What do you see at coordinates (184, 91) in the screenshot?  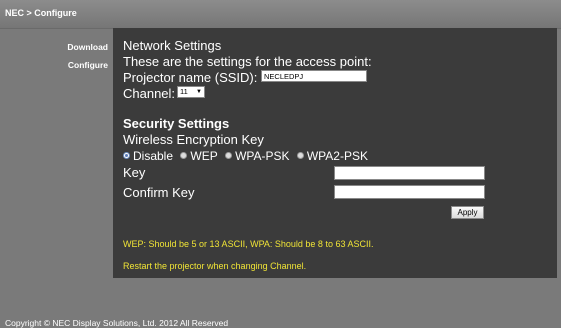 I see `channel-value: 11` at bounding box center [184, 91].